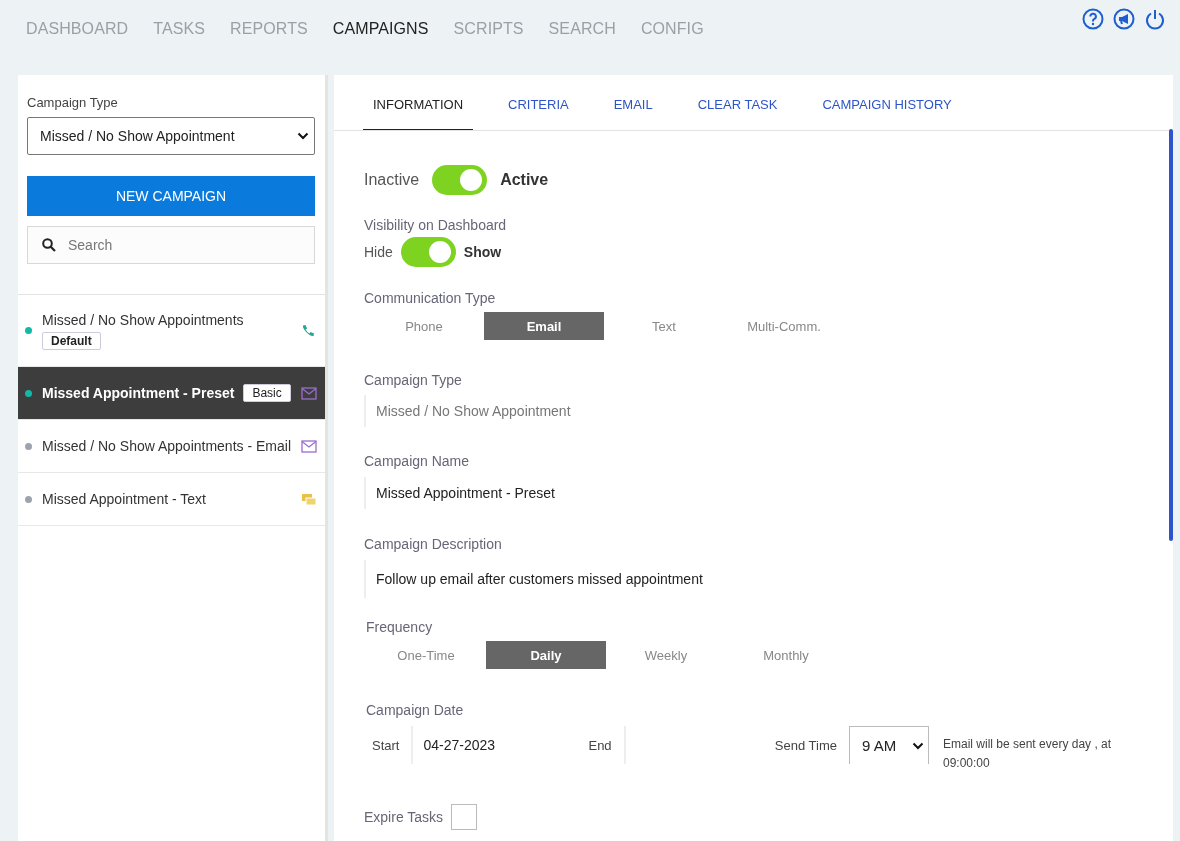 The height and width of the screenshot is (841, 1180). I want to click on send-time-note: Email will be sent every day , at 09:00:00, so click(1028, 754).